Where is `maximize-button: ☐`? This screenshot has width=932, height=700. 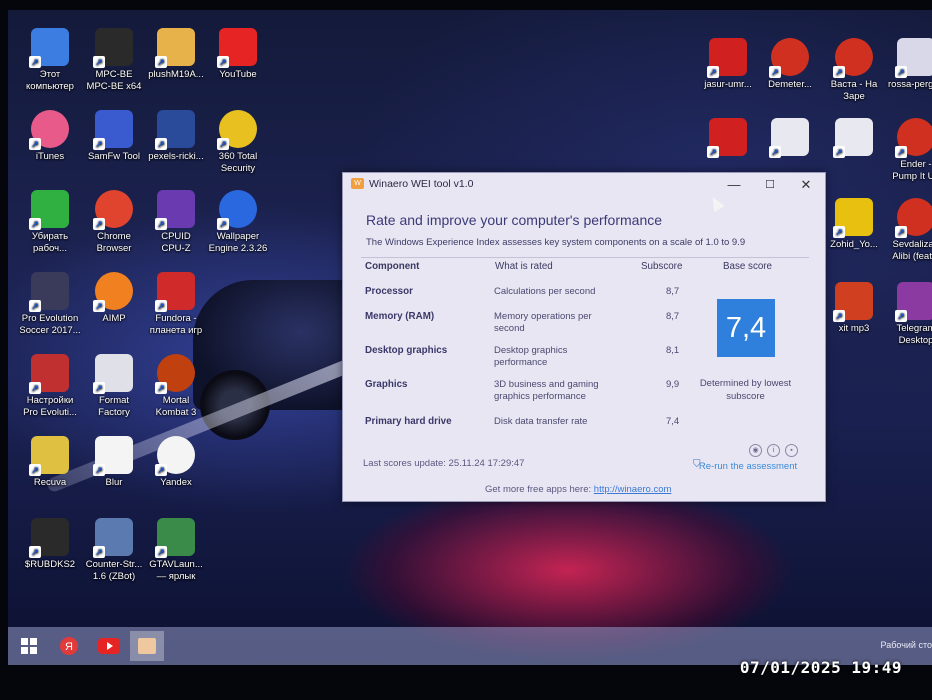 maximize-button: ☐ is located at coordinates (770, 185).